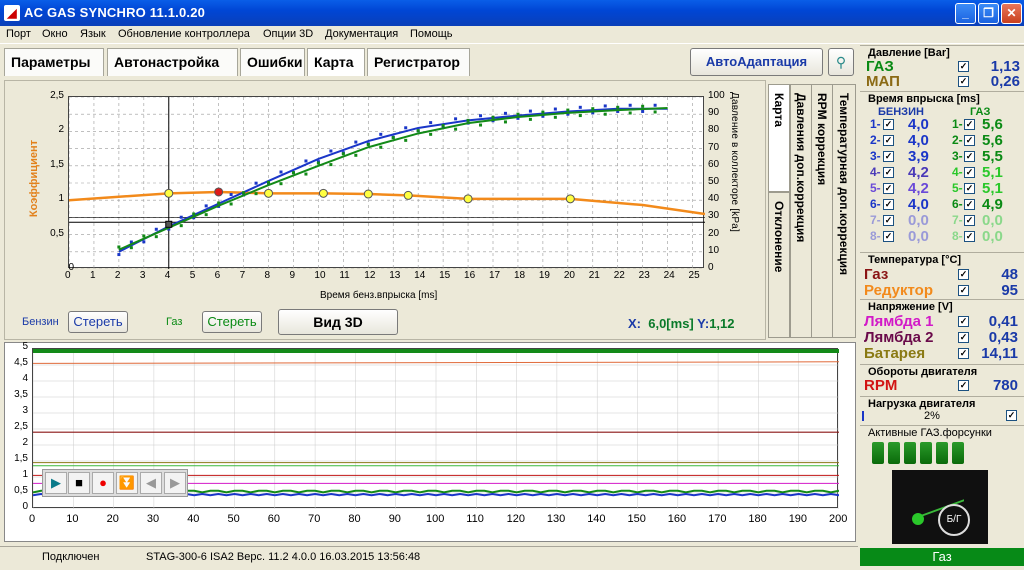  I want to click on map-pressure-value: 0,26, so click(1005, 81).